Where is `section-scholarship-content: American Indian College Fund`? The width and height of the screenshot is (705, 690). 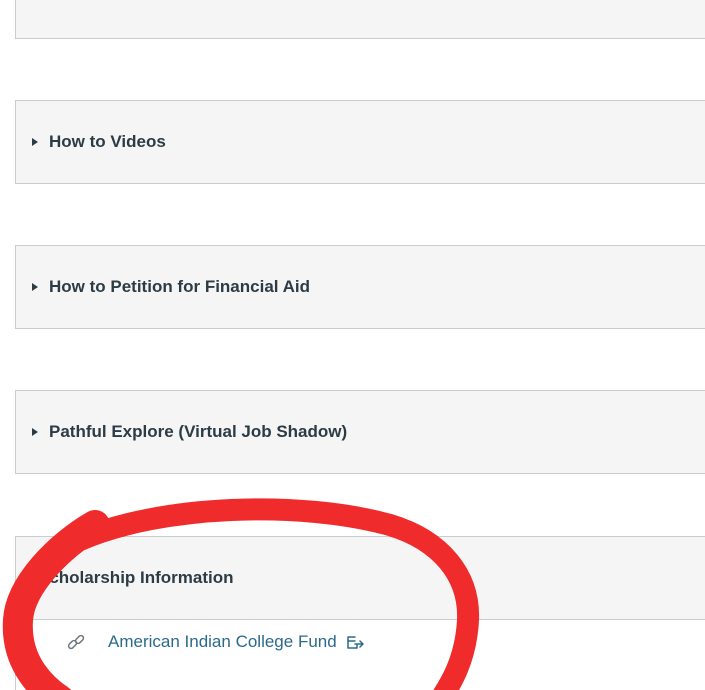 section-scholarship-content: American Indian College Fund is located at coordinates (360, 655).